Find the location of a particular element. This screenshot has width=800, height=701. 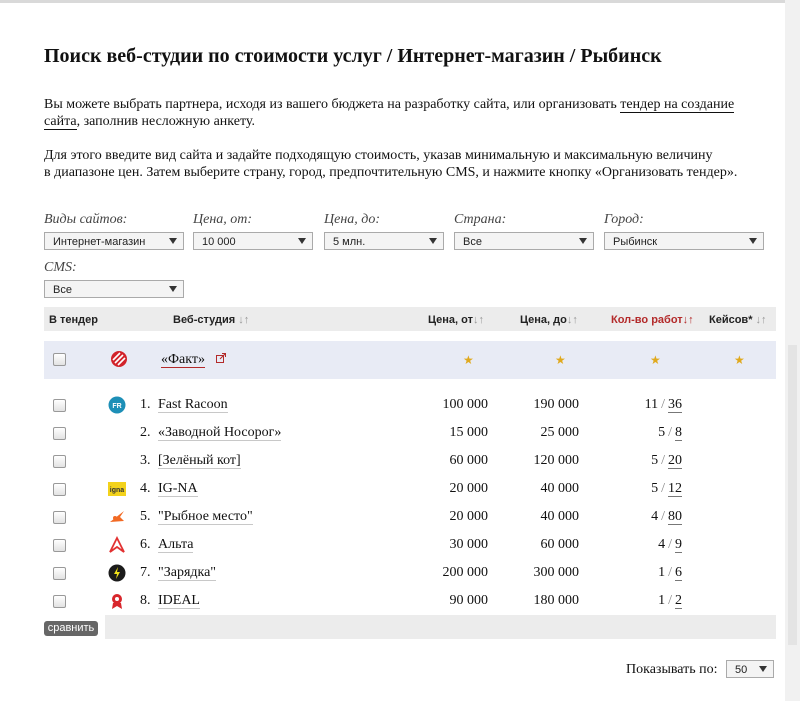

page-size-control: Показывать по: is located at coordinates (672, 670).